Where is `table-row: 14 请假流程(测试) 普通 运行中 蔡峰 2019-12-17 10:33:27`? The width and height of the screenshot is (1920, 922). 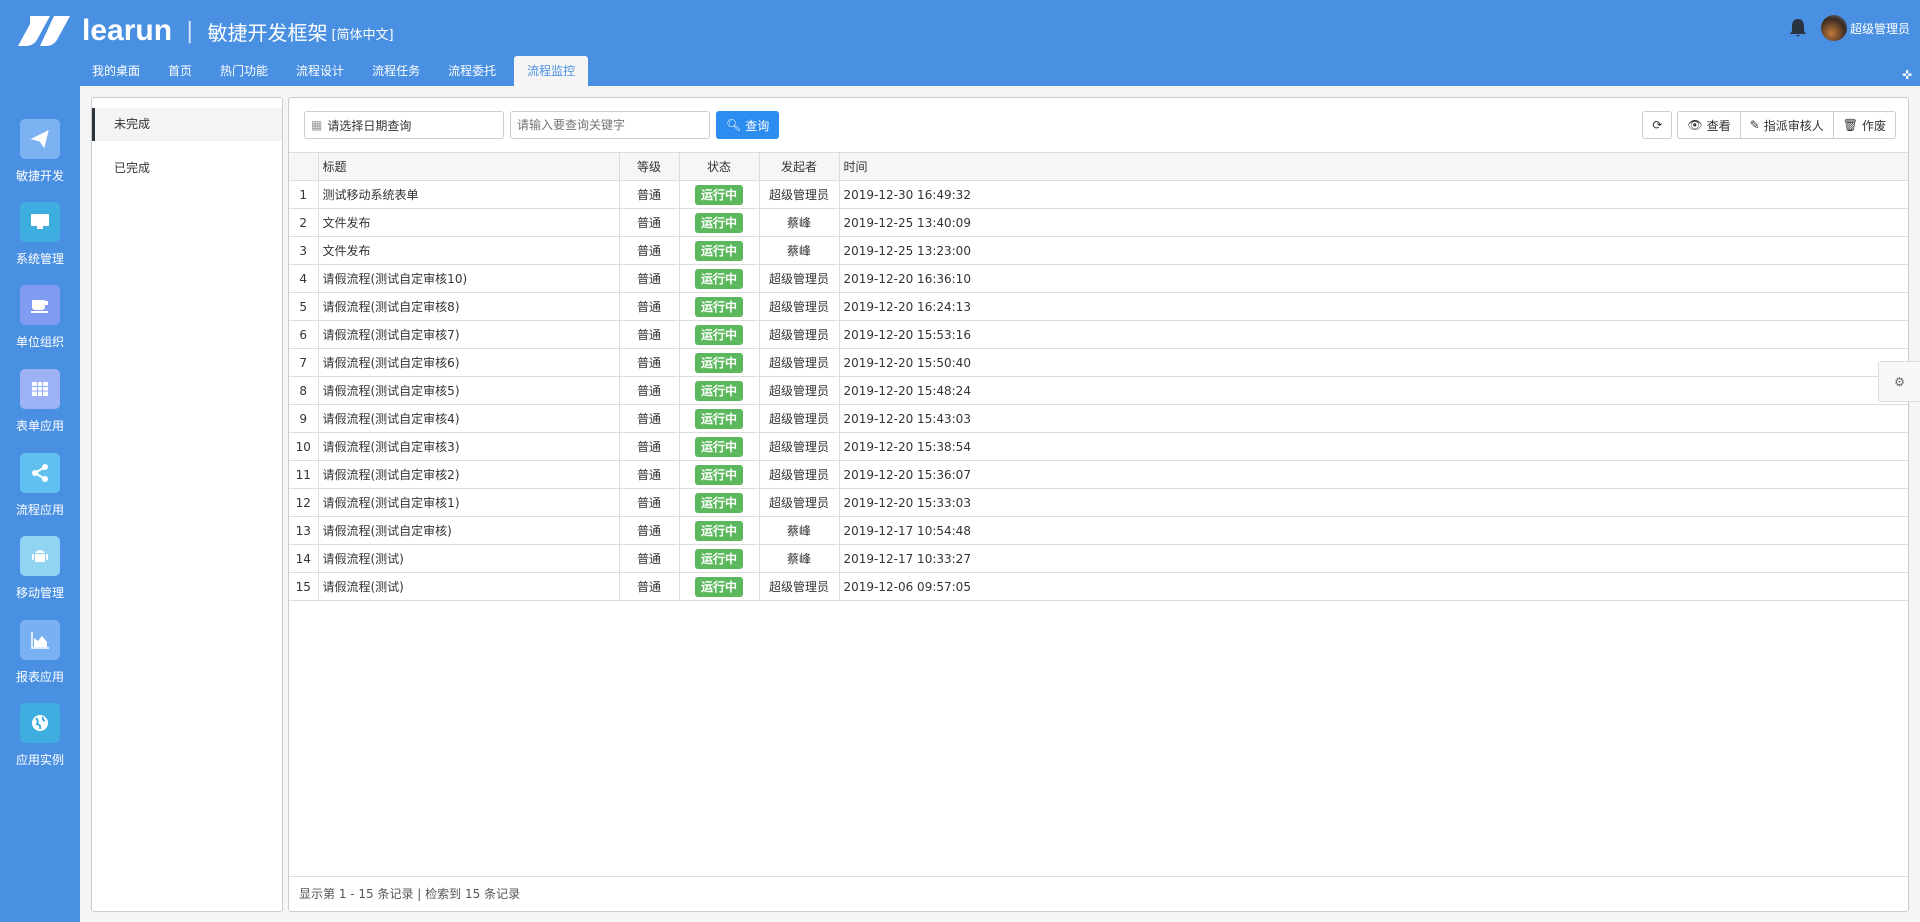
table-row: 14 请假流程(测试) 普通 运行中 蔡峰 2019-12-17 10:33:27 is located at coordinates (1098, 558).